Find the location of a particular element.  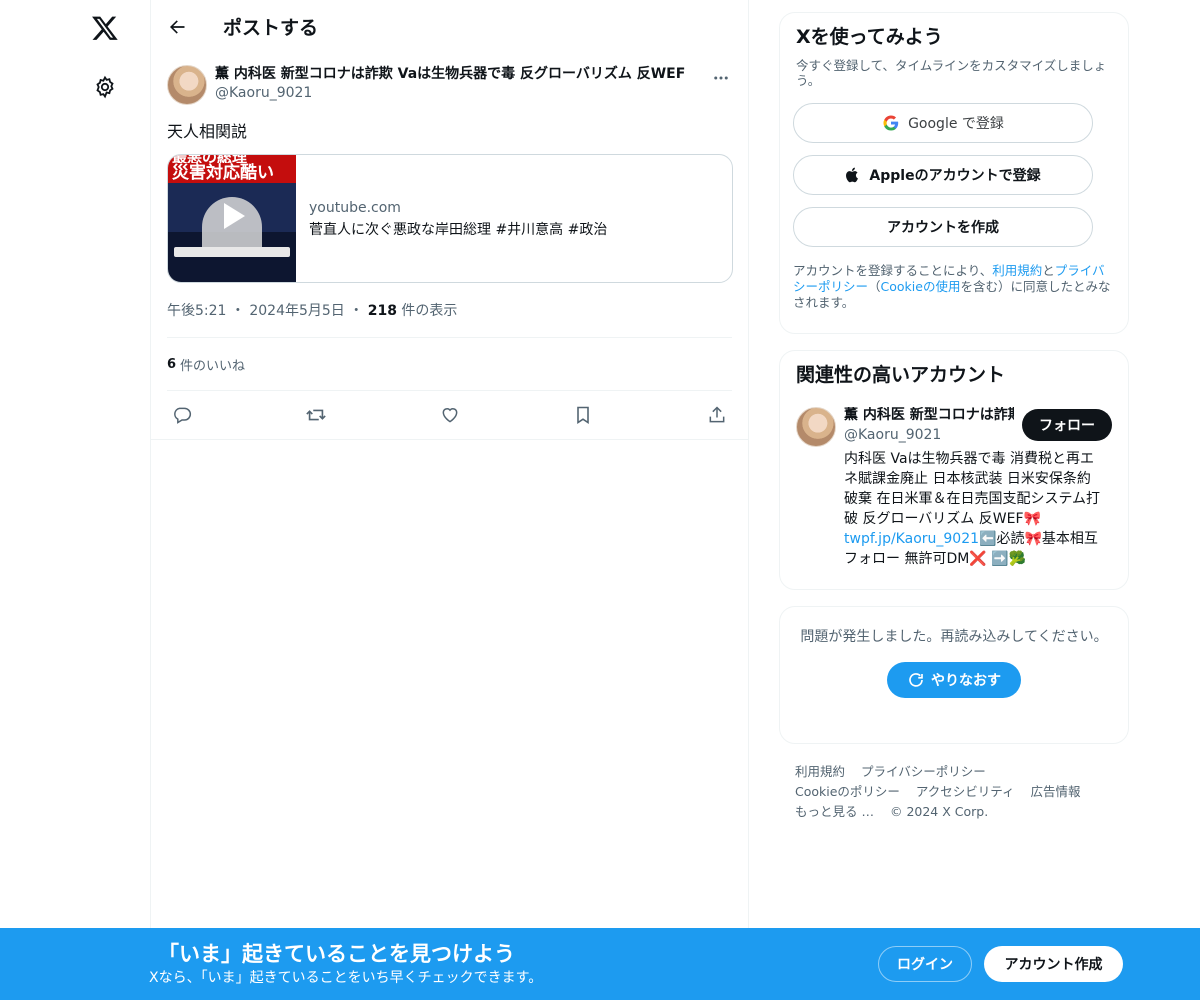

apple-icon is located at coordinates (853, 175).